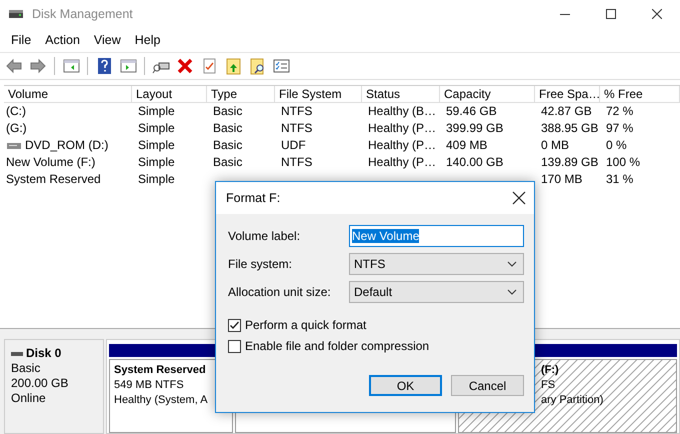  I want to click on volume-name: (C:), so click(16, 111).